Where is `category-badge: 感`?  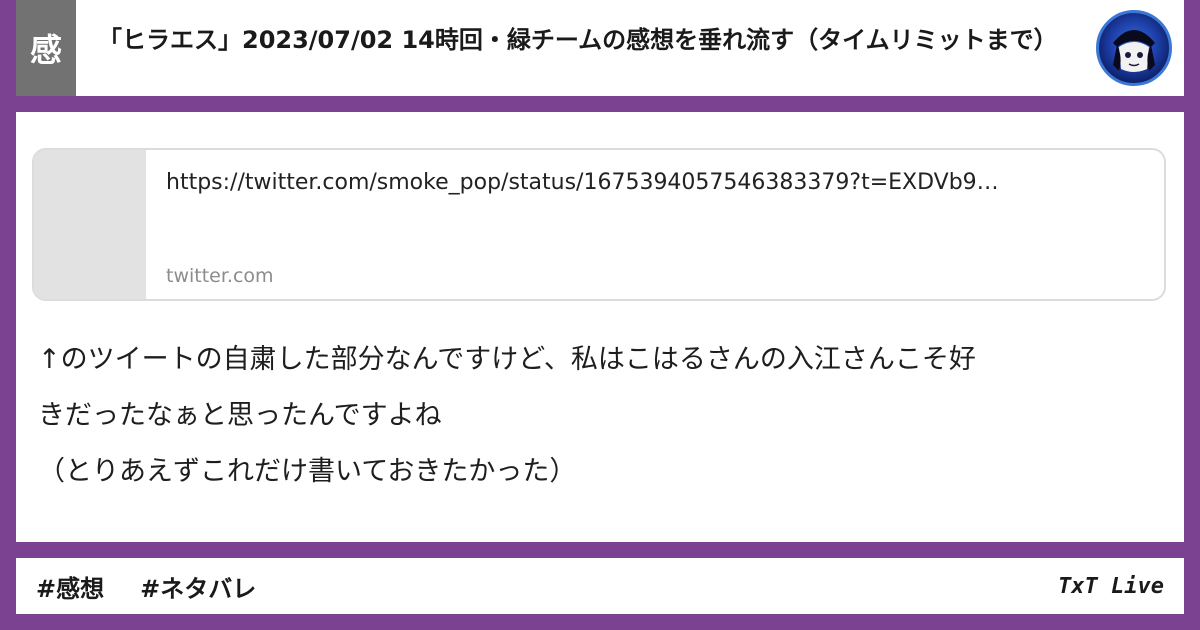 category-badge: 感 is located at coordinates (46, 48).